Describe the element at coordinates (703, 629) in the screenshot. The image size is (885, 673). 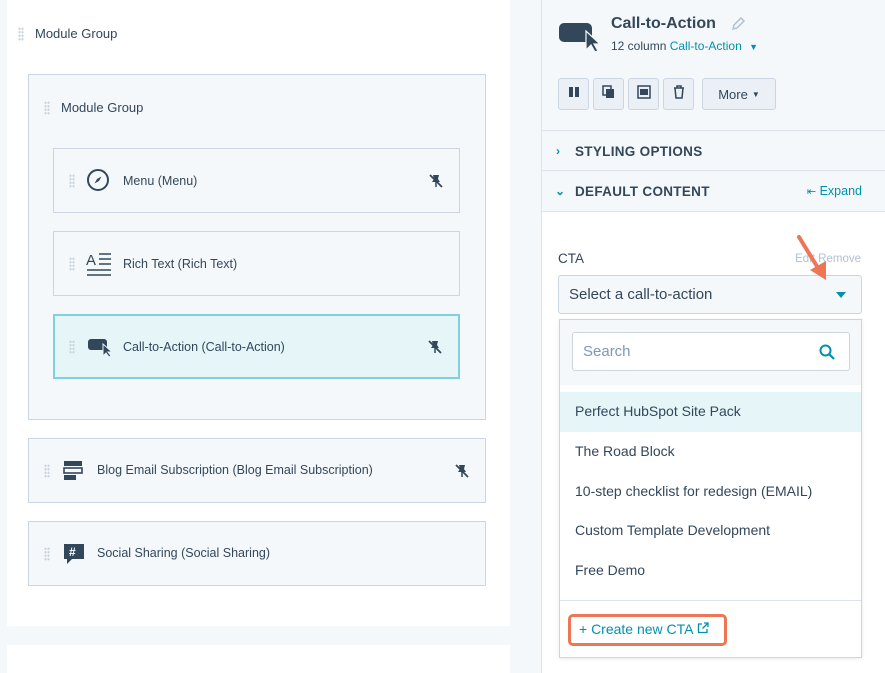
I see `external-link-icon` at that location.